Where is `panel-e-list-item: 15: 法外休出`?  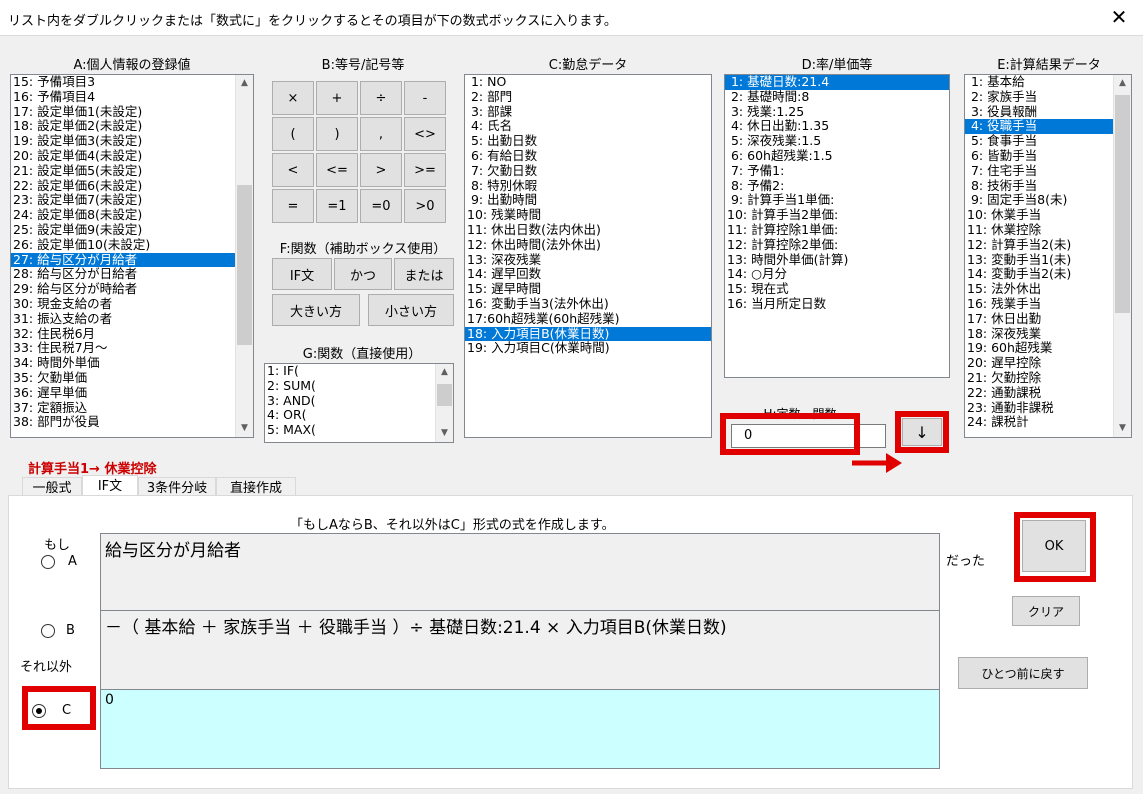 panel-e-list-item: 15: 法外休出 is located at coordinates (1048, 289).